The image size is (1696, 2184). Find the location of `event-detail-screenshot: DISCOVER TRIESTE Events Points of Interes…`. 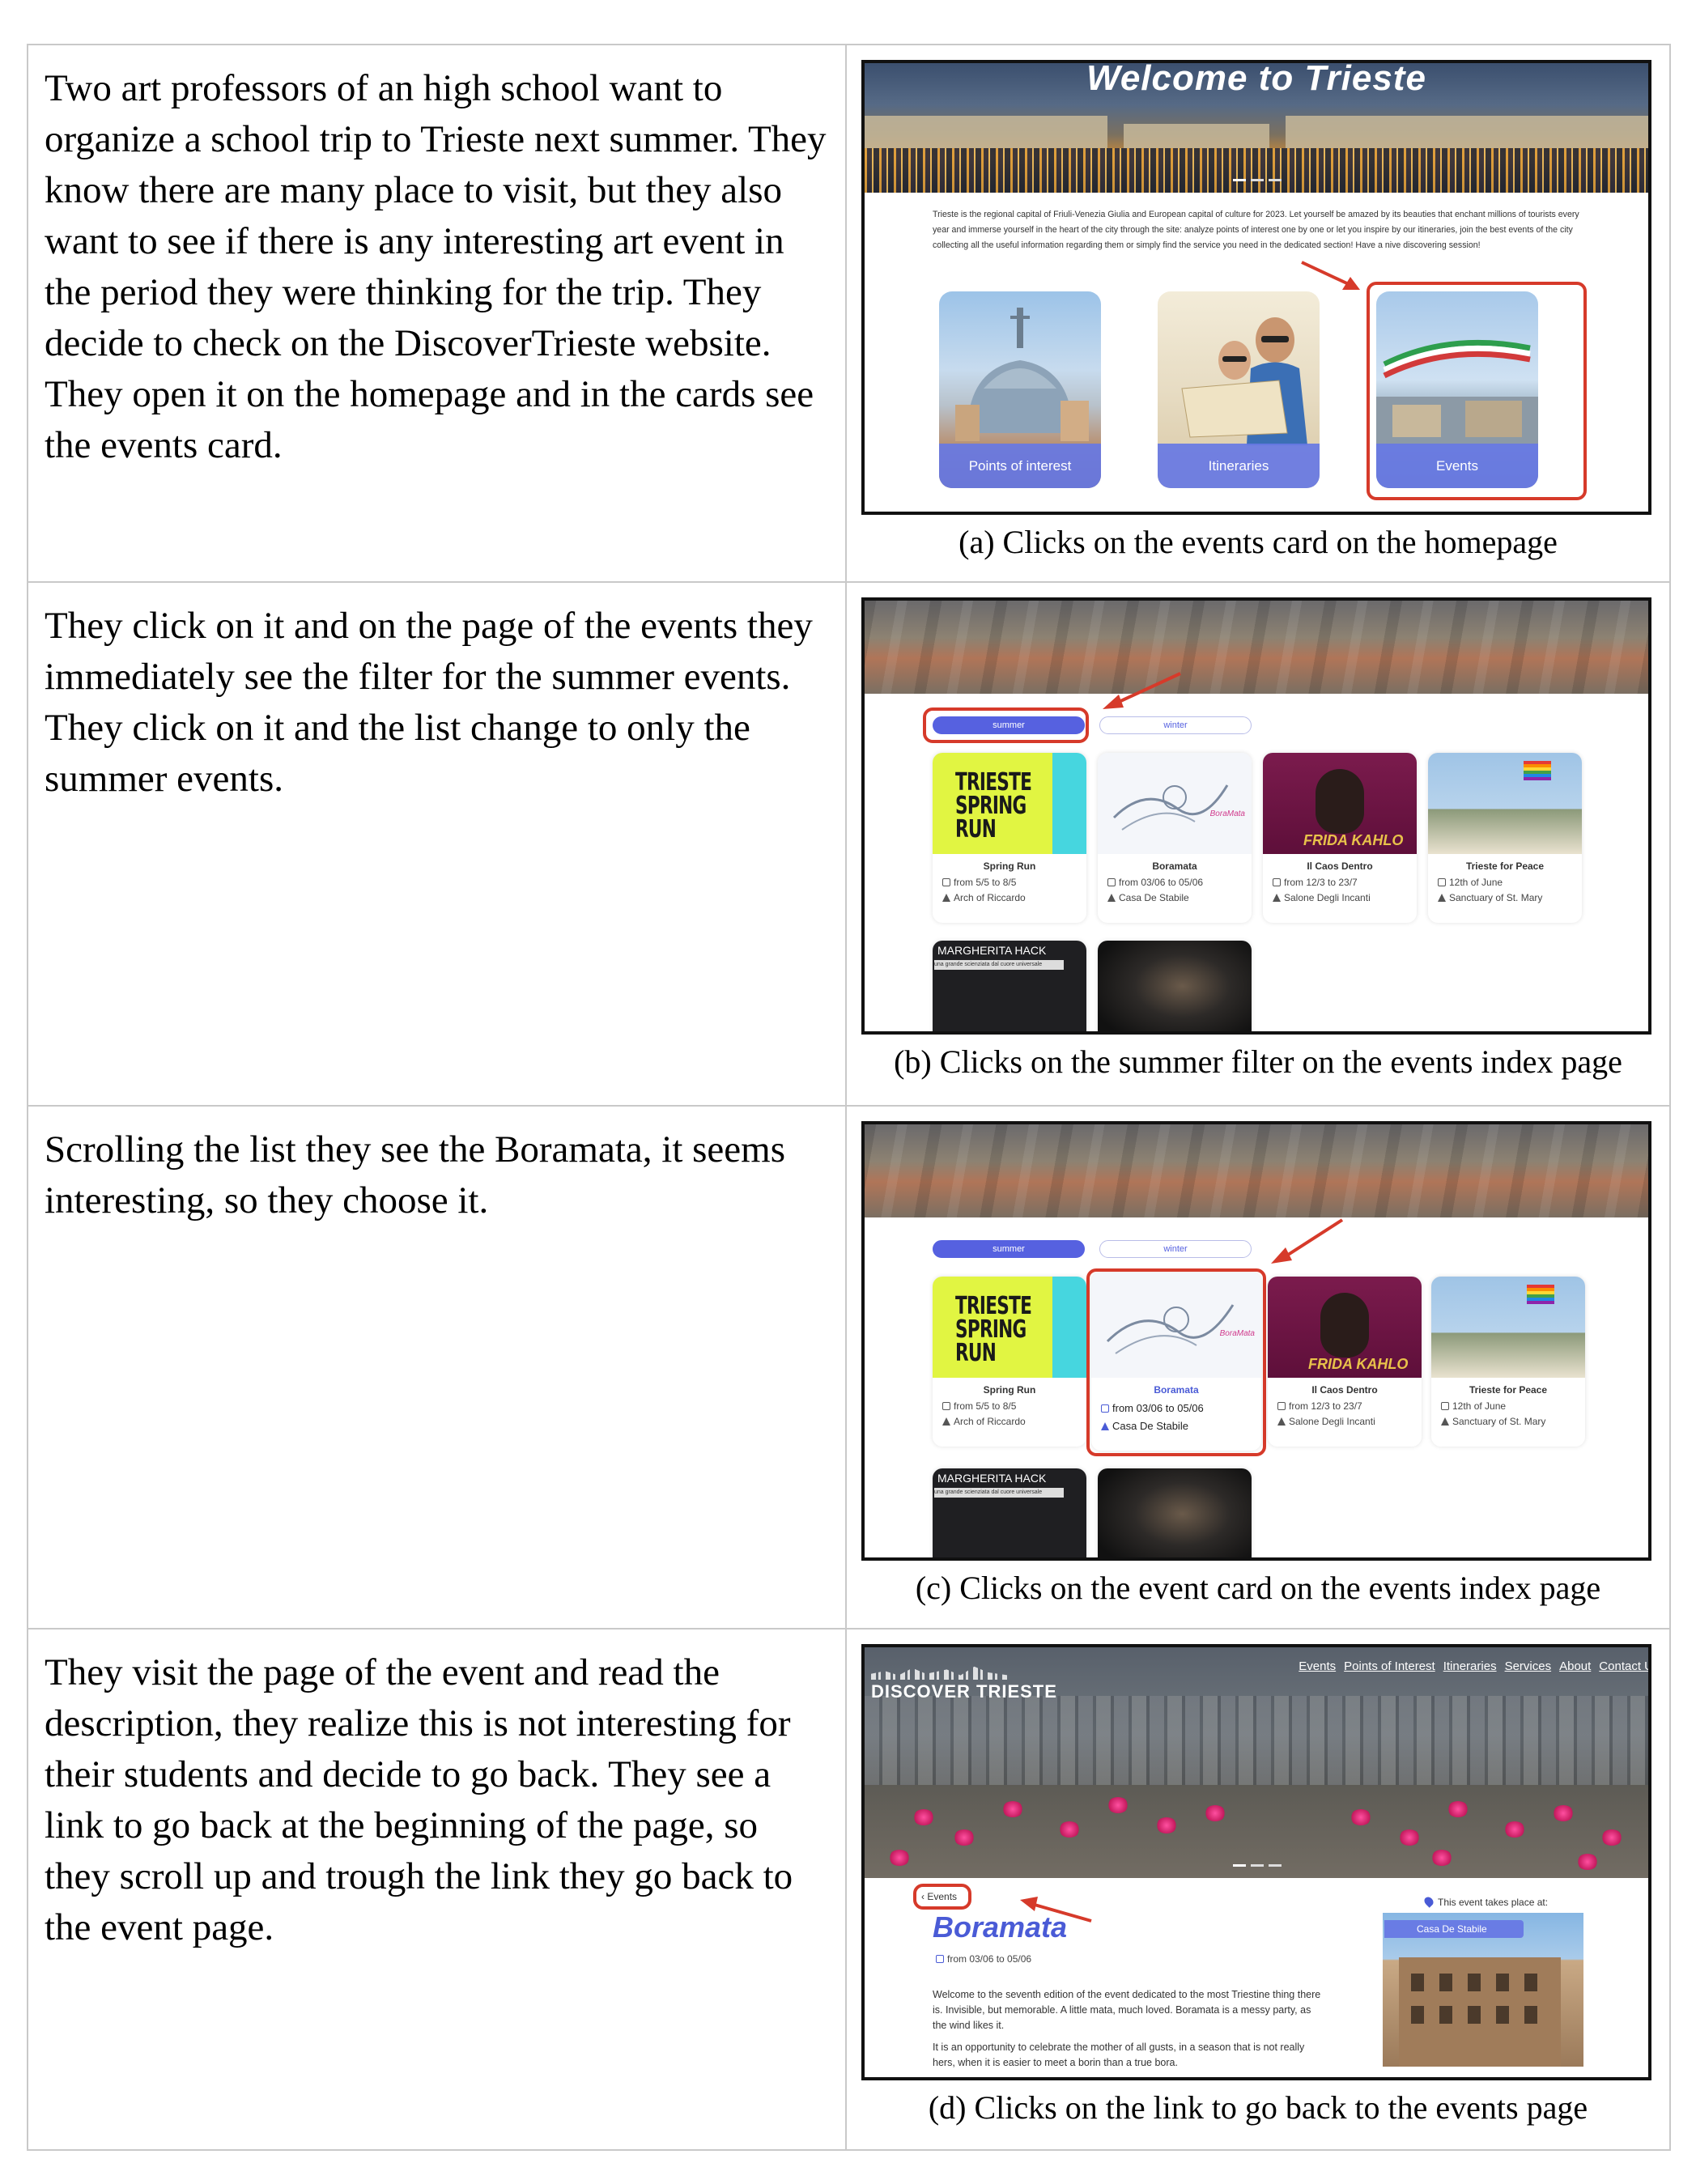

event-detail-screenshot: DISCOVER TRIESTE Events Points of Interes… is located at coordinates (1256, 1862).